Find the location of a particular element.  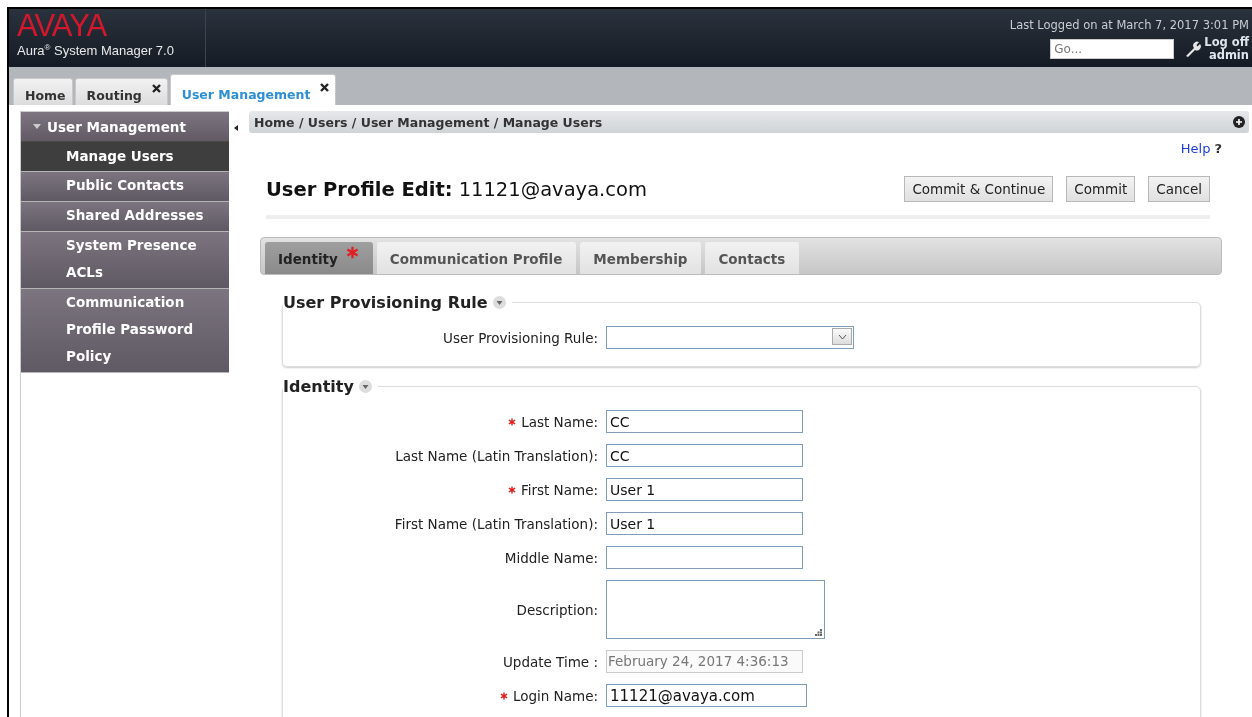

nav-tab: User Management is located at coordinates (253, 89).